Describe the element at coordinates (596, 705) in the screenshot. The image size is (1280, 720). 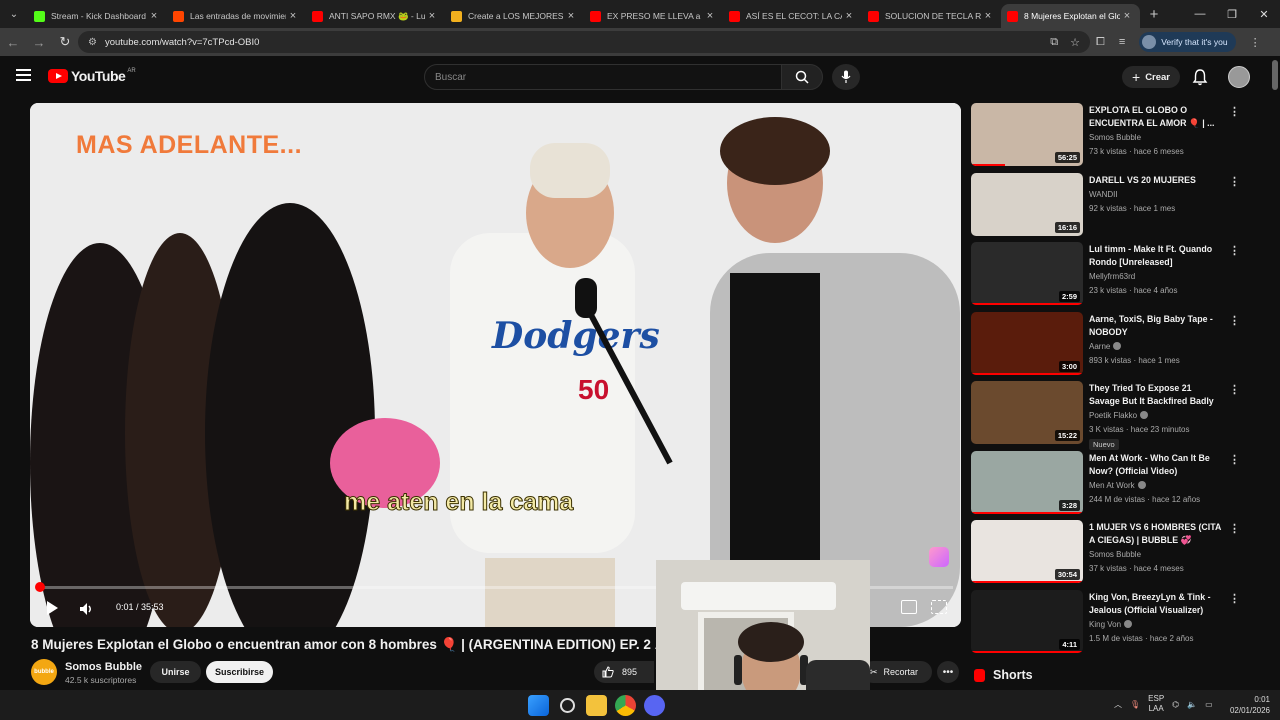
I see `file-explorer-icon` at that location.